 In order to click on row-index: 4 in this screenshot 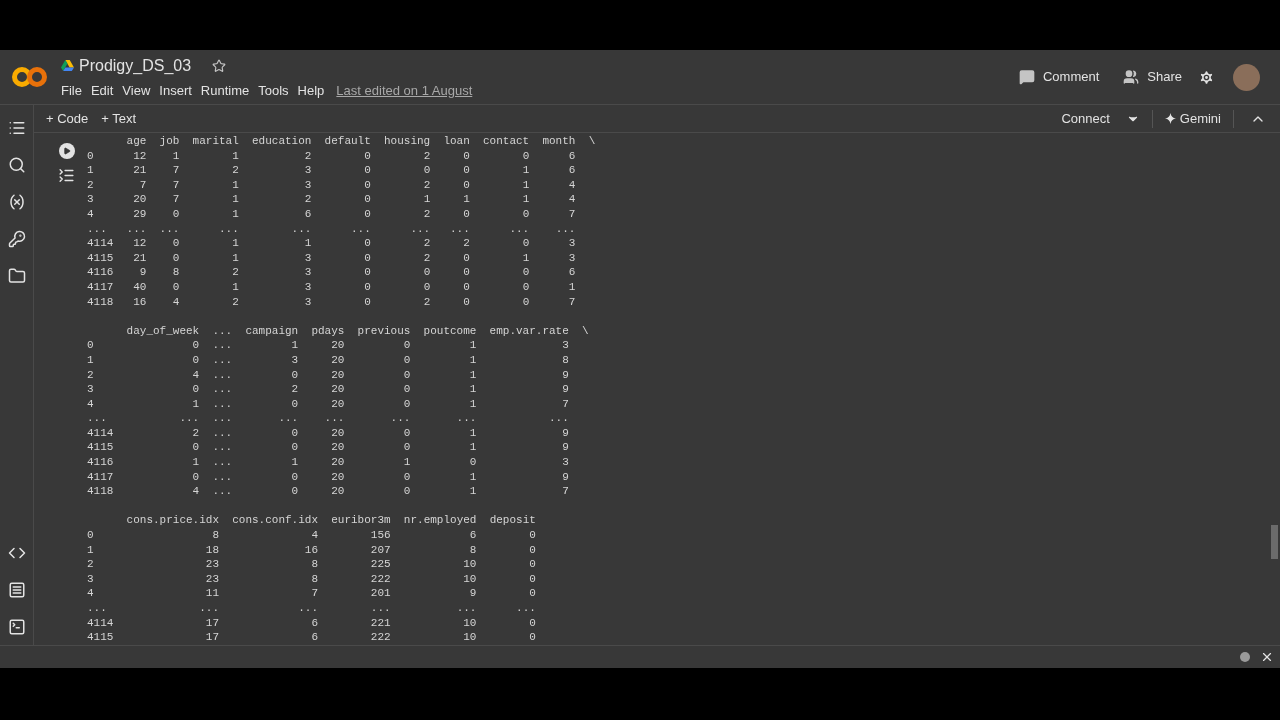, I will do `click(90, 593)`.